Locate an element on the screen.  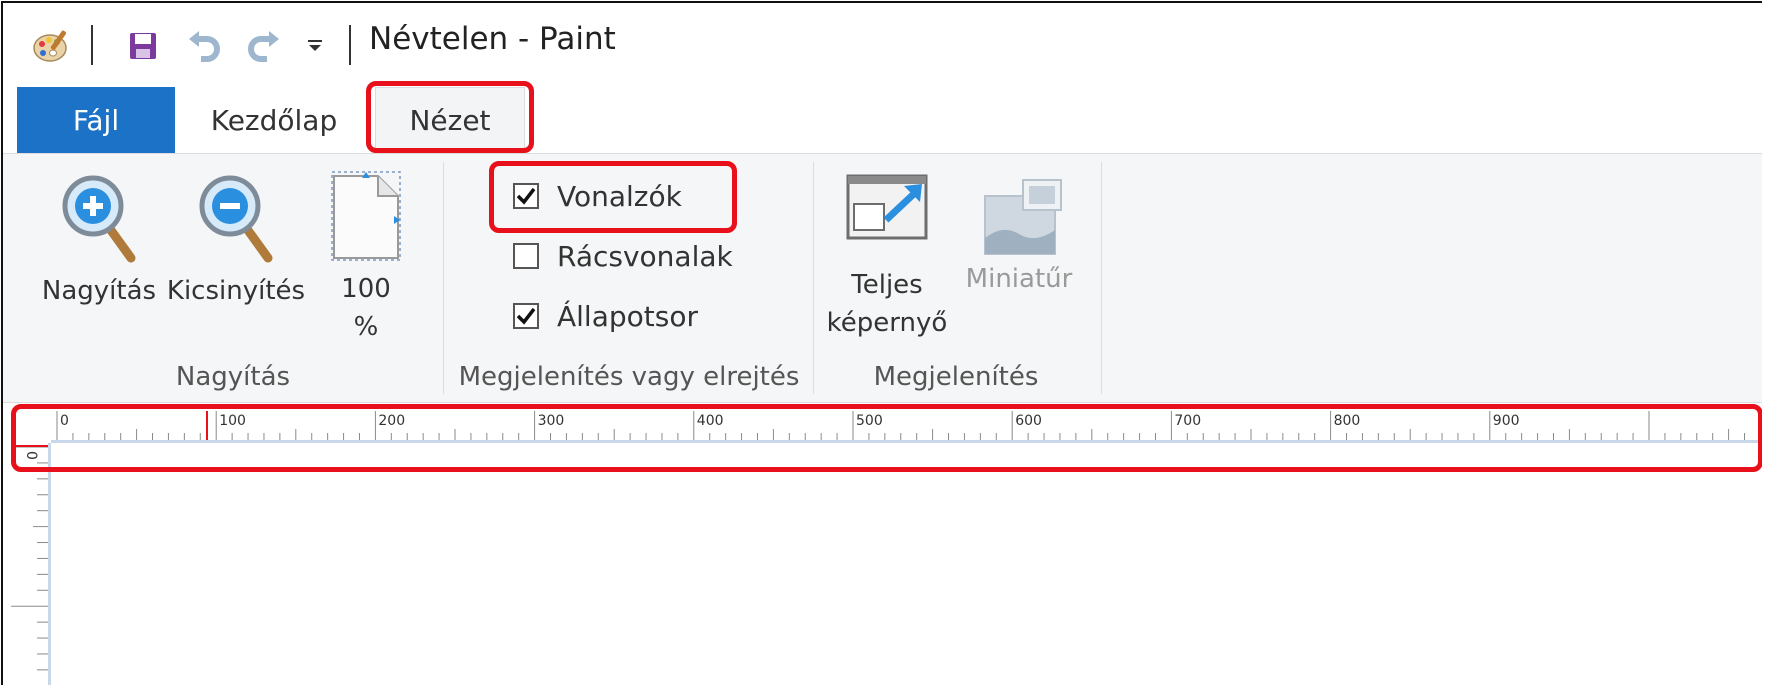
ruler-tick-label: 200 is located at coordinates (391, 421).